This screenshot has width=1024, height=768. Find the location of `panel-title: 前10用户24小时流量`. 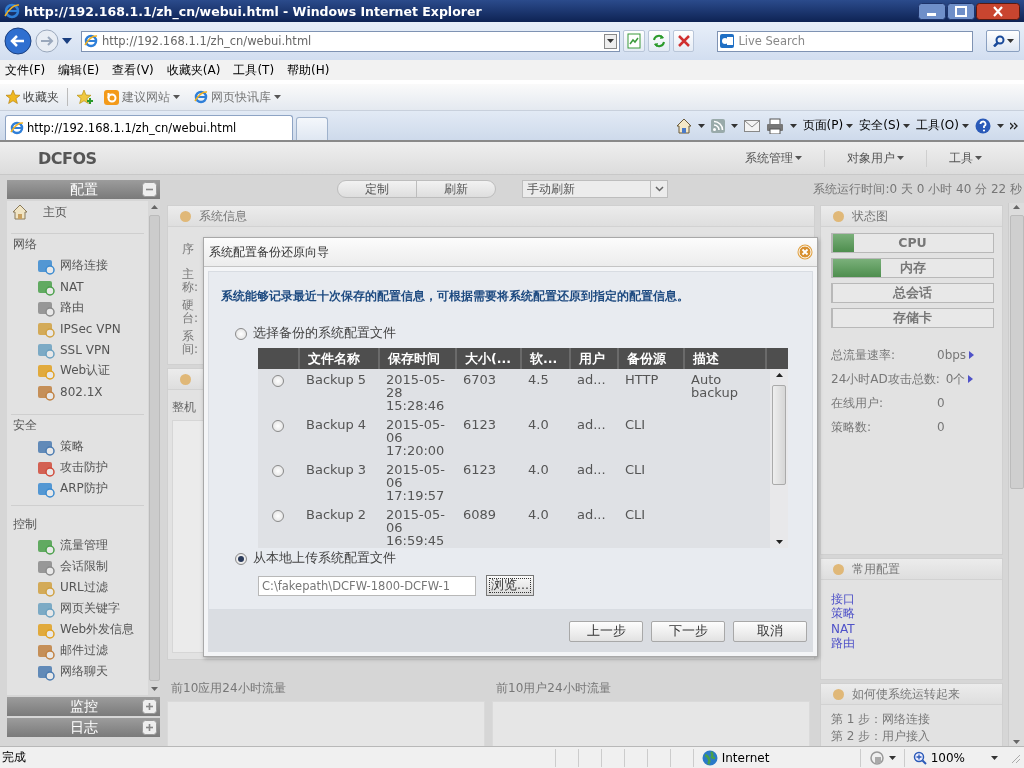

panel-title: 前10用户24小时流量 is located at coordinates (553, 688).